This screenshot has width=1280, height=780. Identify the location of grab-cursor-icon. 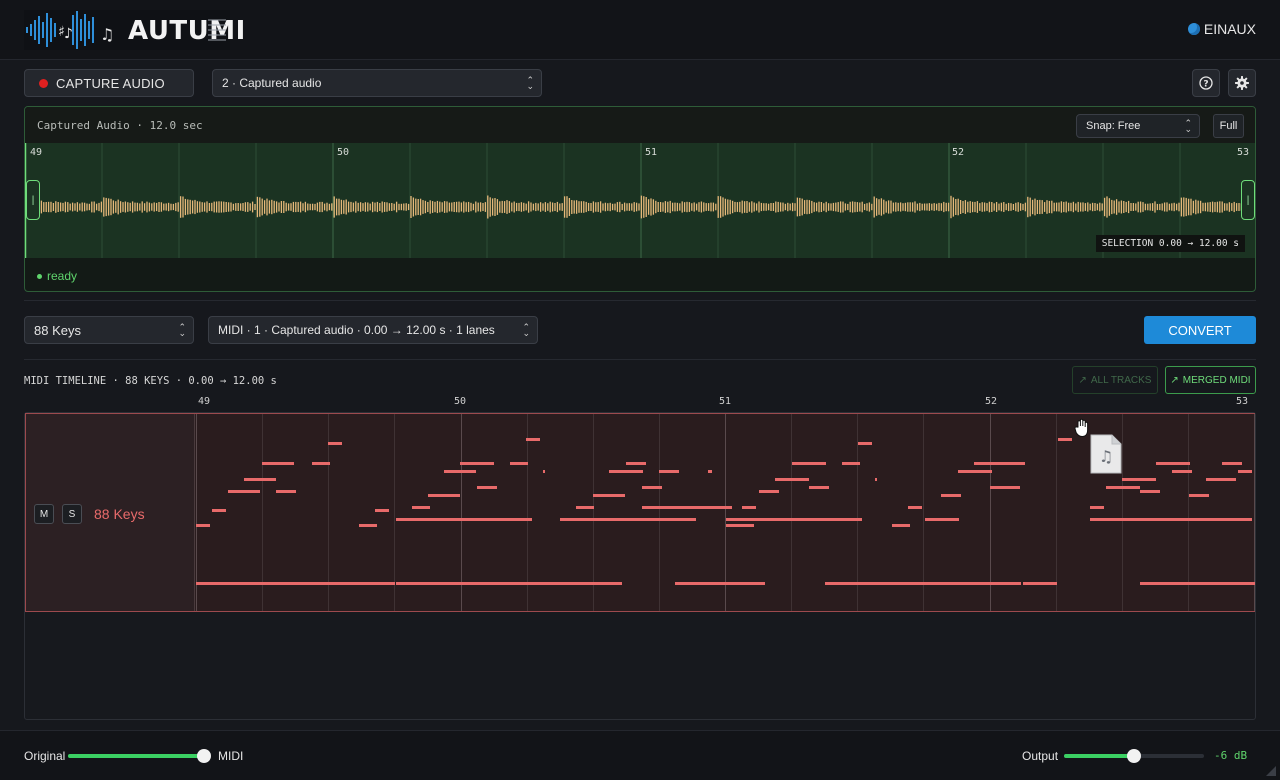
(1081, 428).